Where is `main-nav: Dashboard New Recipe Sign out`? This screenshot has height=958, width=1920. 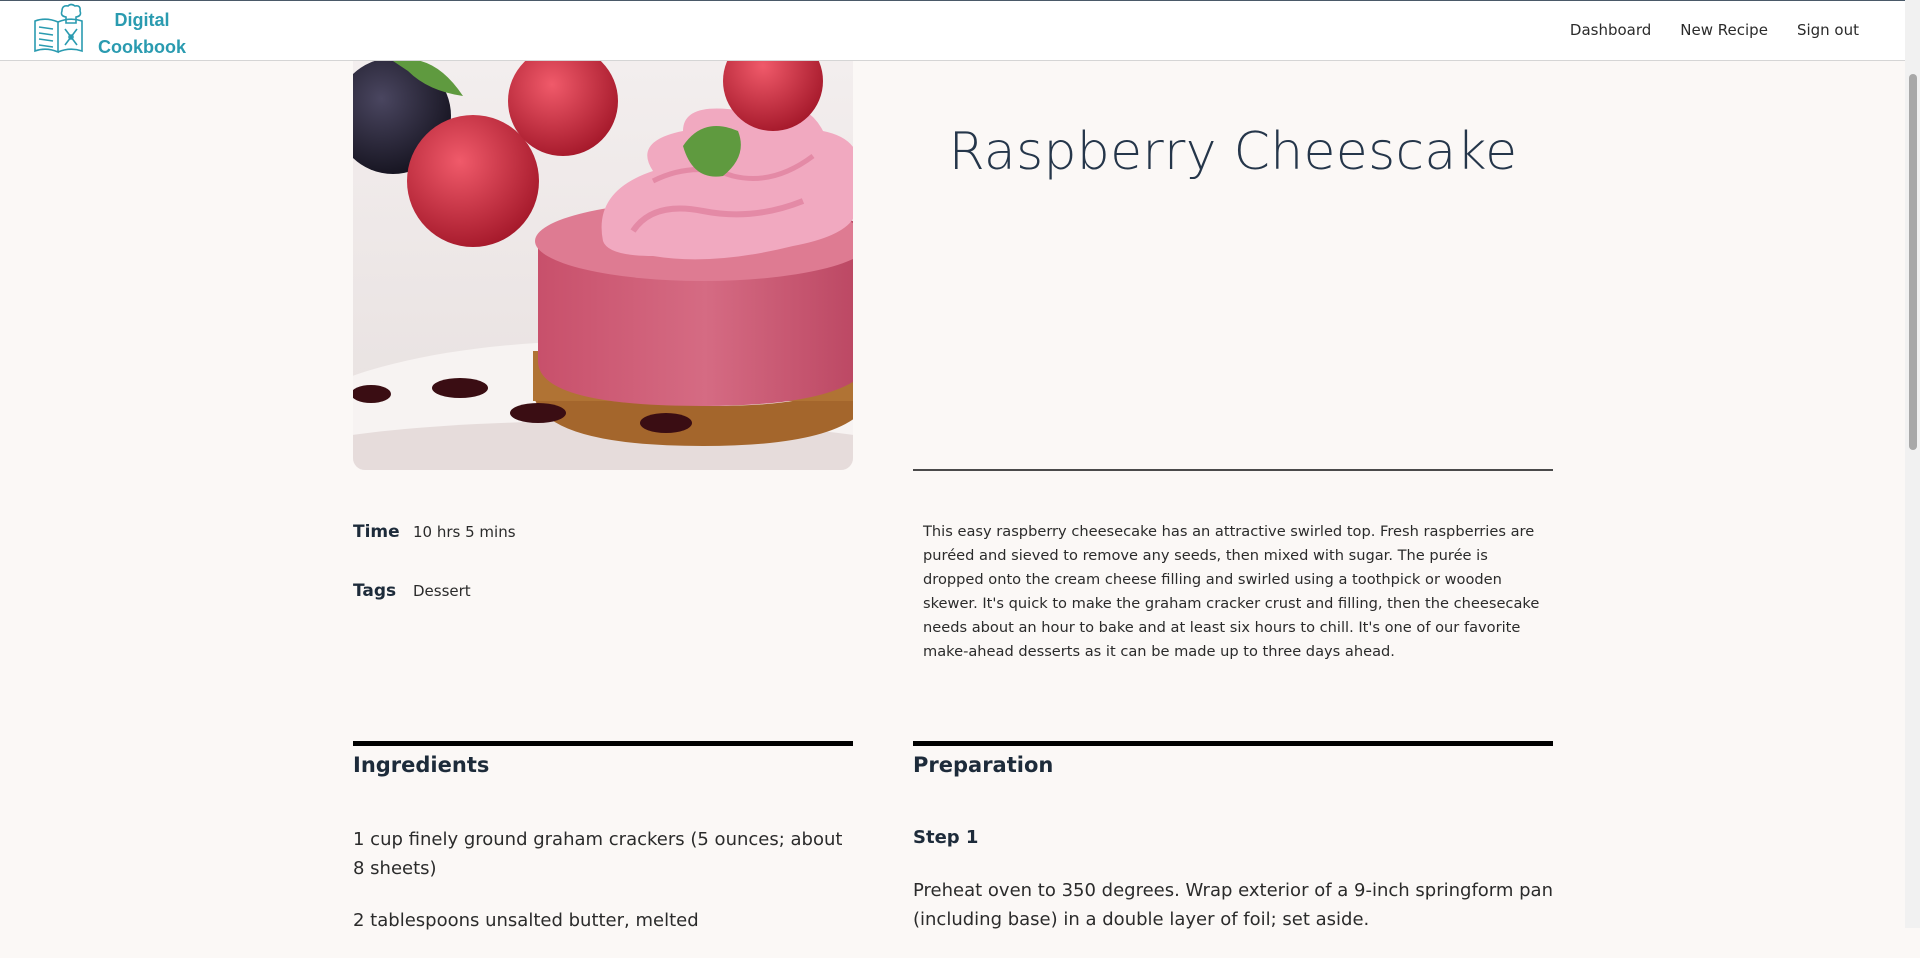 main-nav: Dashboard New Recipe Sign out is located at coordinates (1729, 30).